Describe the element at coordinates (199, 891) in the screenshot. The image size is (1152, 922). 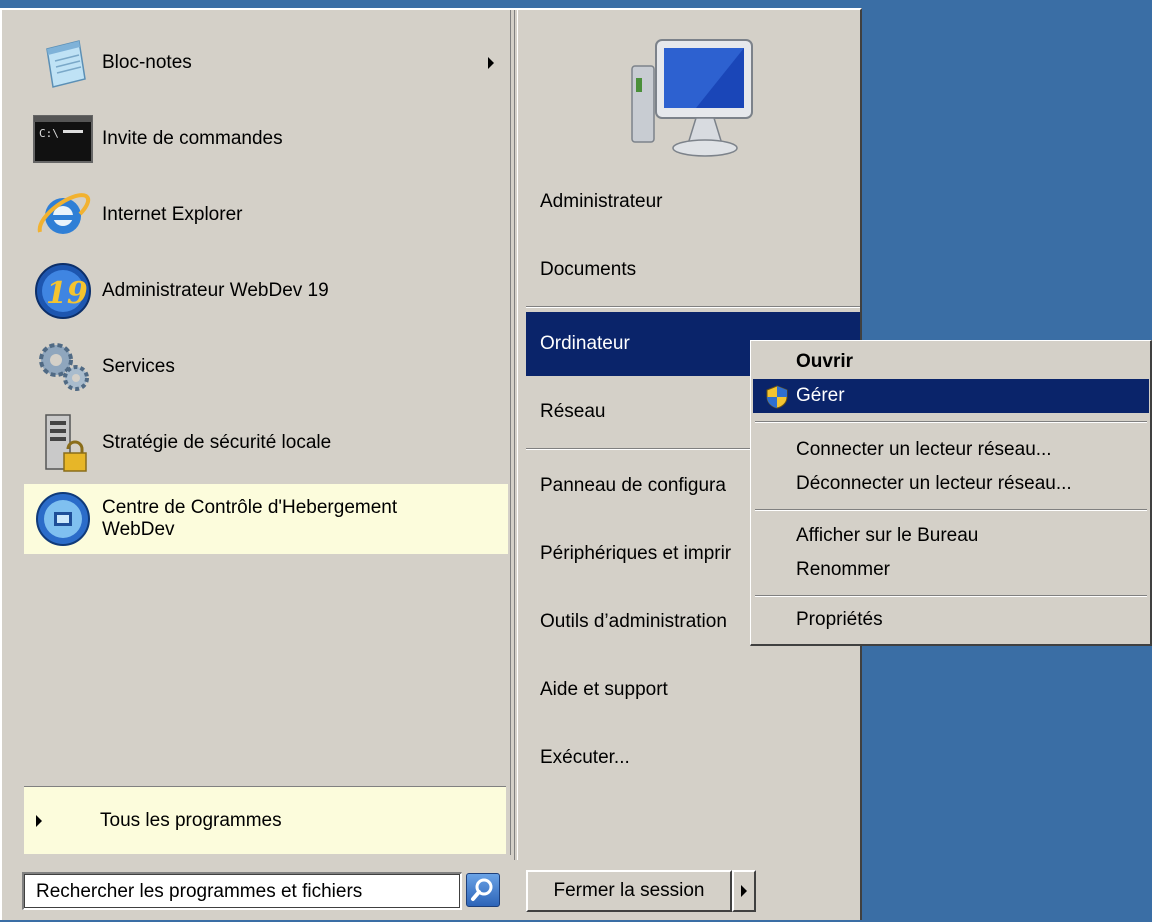
I see `search-placeholder: Rechercher les programmes et fichiers` at that location.